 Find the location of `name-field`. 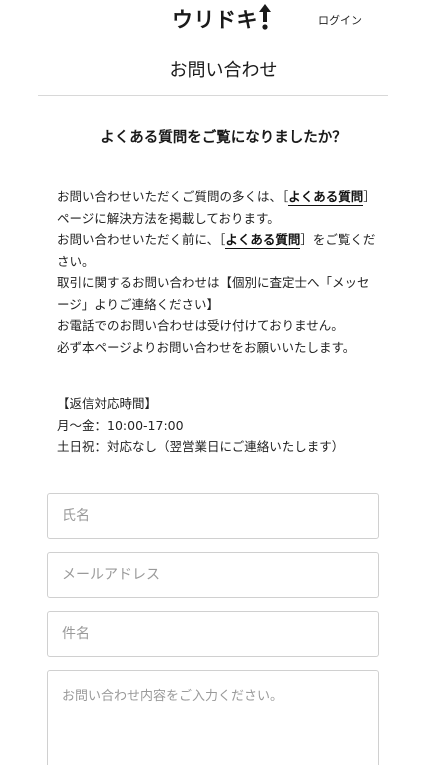

name-field is located at coordinates (213, 516).